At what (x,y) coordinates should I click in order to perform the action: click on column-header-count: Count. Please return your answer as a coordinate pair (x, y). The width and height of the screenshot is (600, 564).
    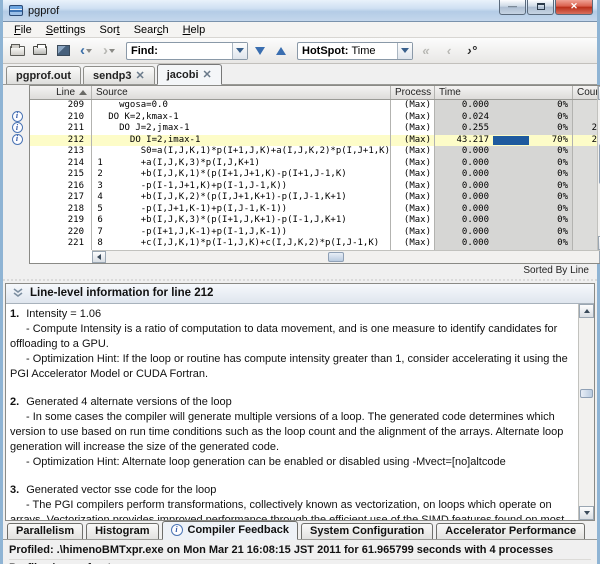
    Looking at the image, I should click on (585, 92).